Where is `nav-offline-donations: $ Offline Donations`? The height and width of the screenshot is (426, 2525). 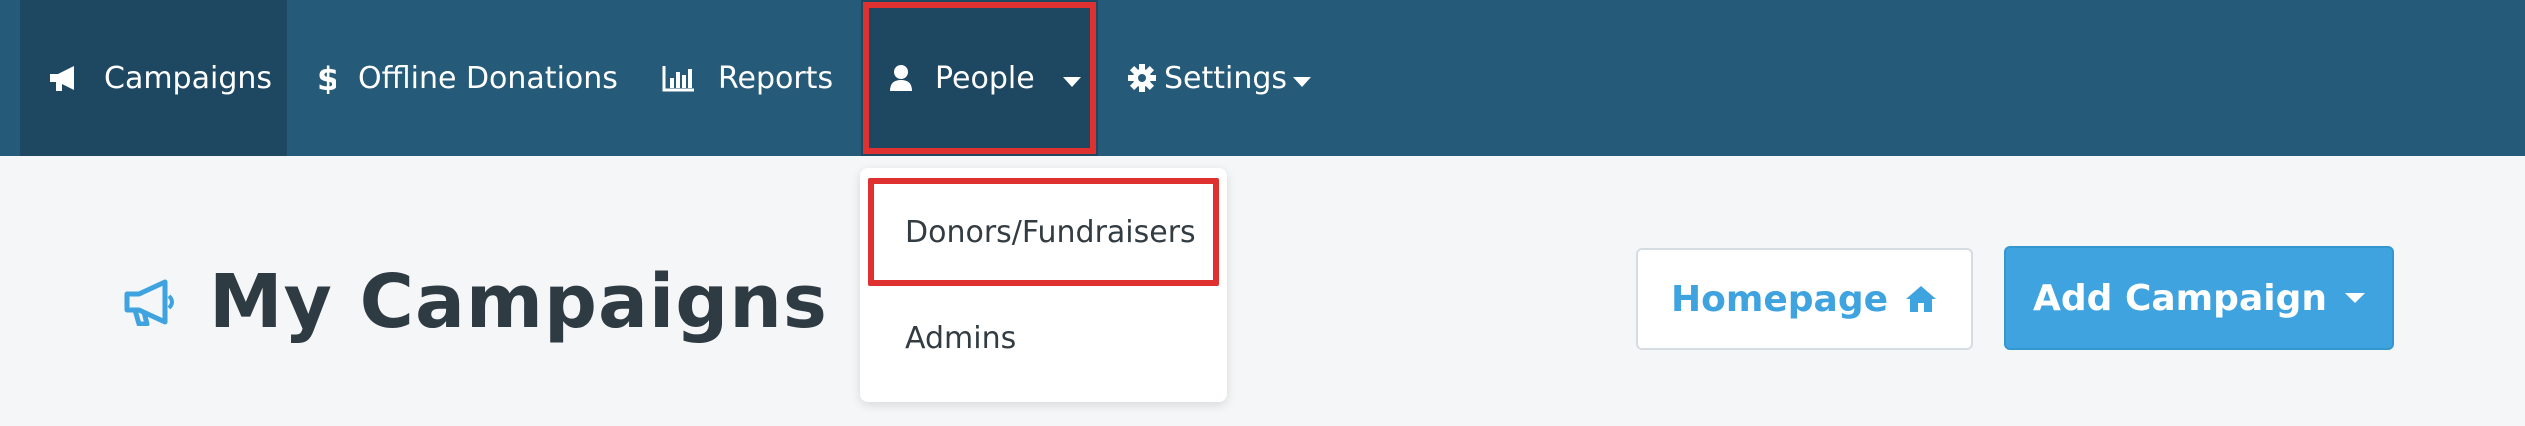
nav-offline-donations: $ Offline Donations is located at coordinates (467, 78).